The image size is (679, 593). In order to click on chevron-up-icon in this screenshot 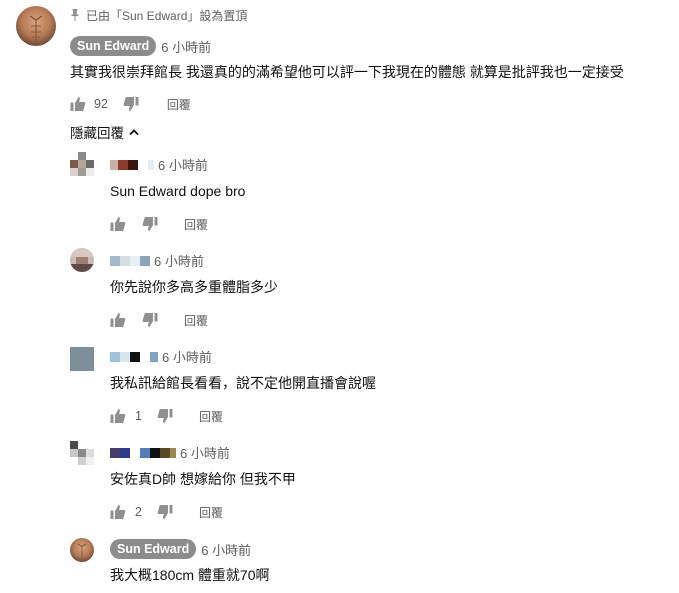, I will do `click(134, 132)`.